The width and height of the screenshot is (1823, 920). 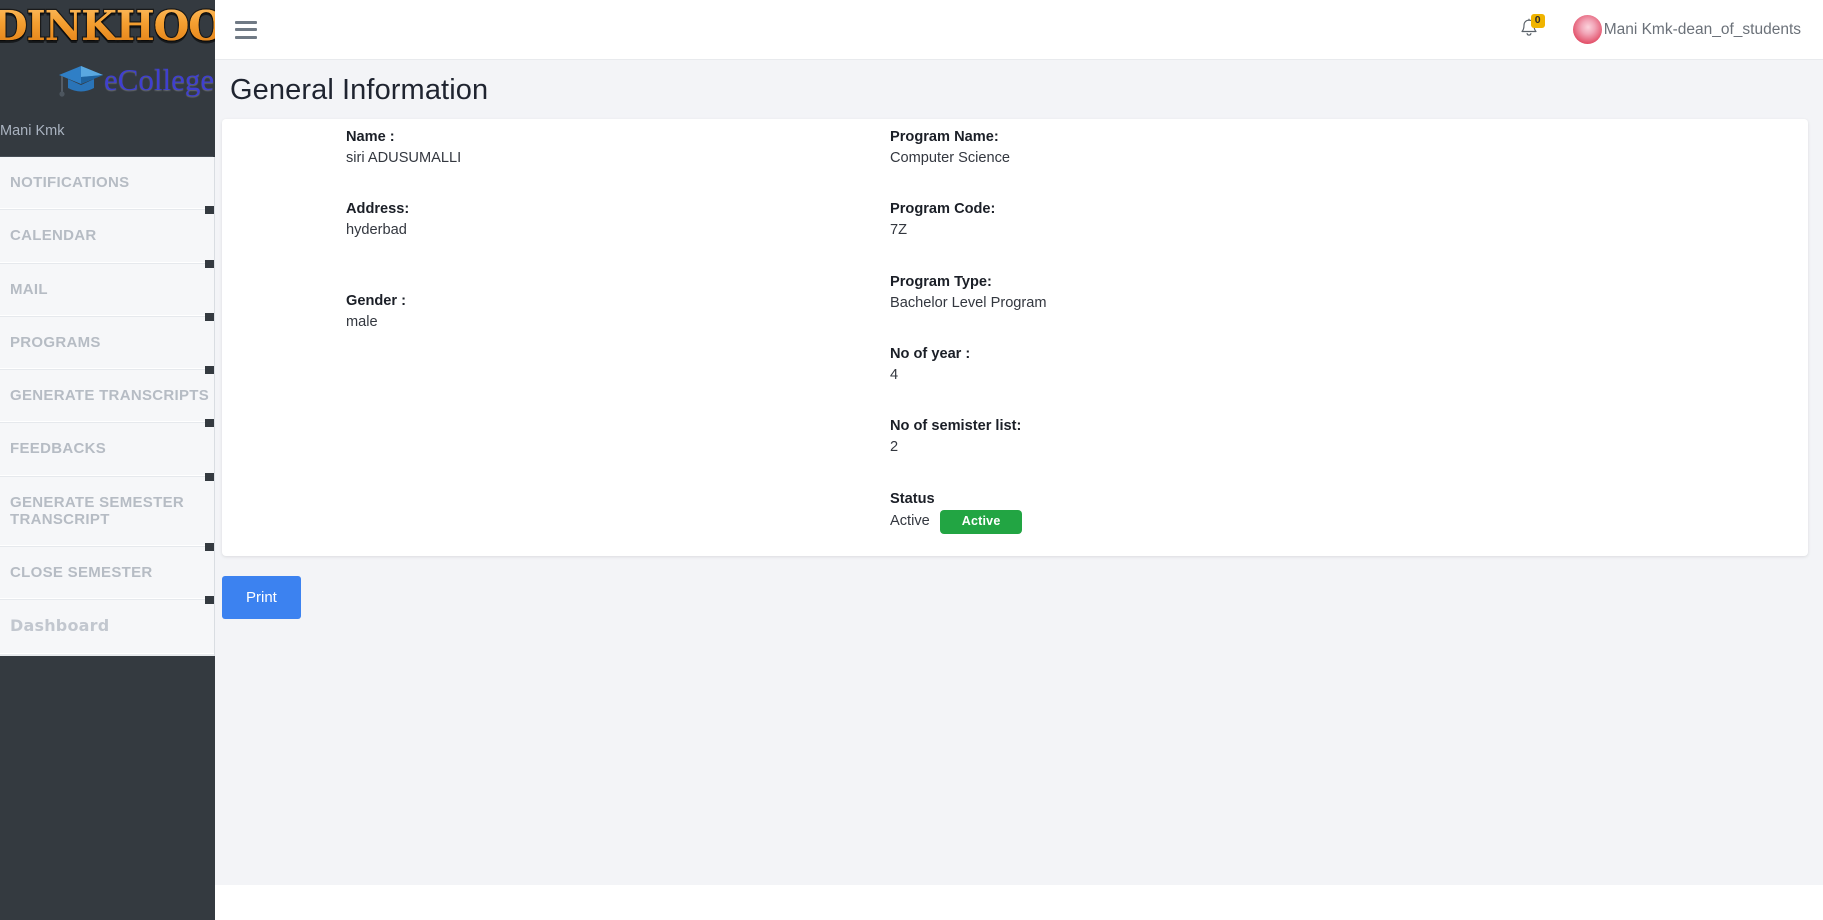 I want to click on sidebar-item-label: CALENDAR, so click(x=53, y=236).